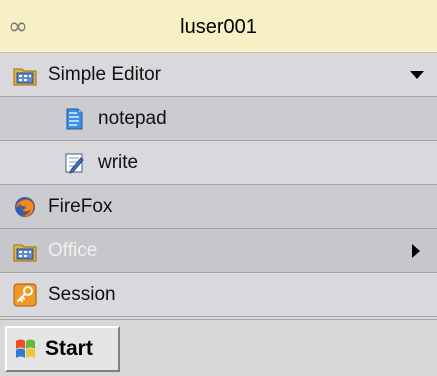 The image size is (437, 376). I want to click on menu-item-write: write, so click(218, 163).